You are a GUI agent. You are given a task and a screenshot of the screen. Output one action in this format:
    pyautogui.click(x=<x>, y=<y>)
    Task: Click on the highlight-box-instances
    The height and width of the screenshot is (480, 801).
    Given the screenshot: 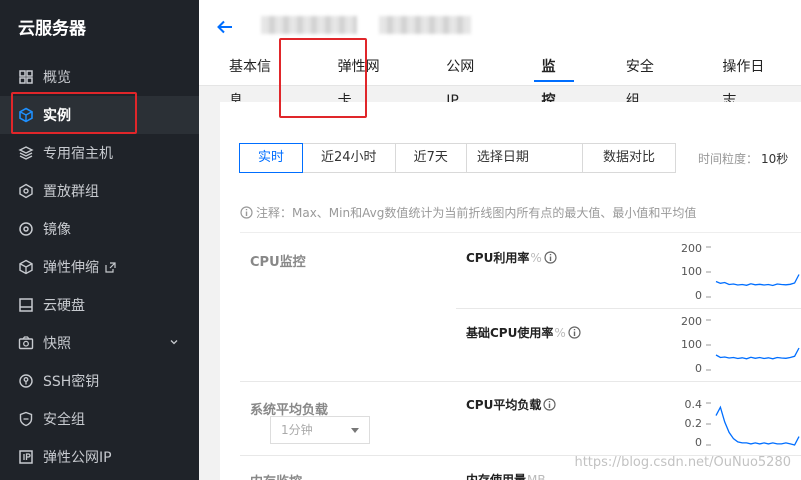 What is the action you would take?
    pyautogui.click(x=74, y=113)
    